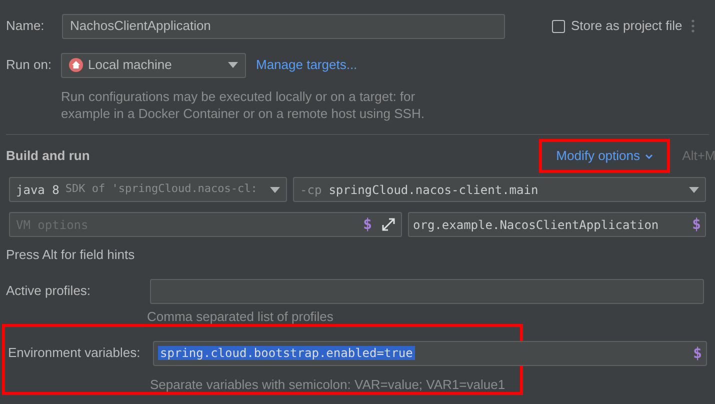 Image resolution: width=715 pixels, height=404 pixels. I want to click on section-title: Build and run, so click(48, 156).